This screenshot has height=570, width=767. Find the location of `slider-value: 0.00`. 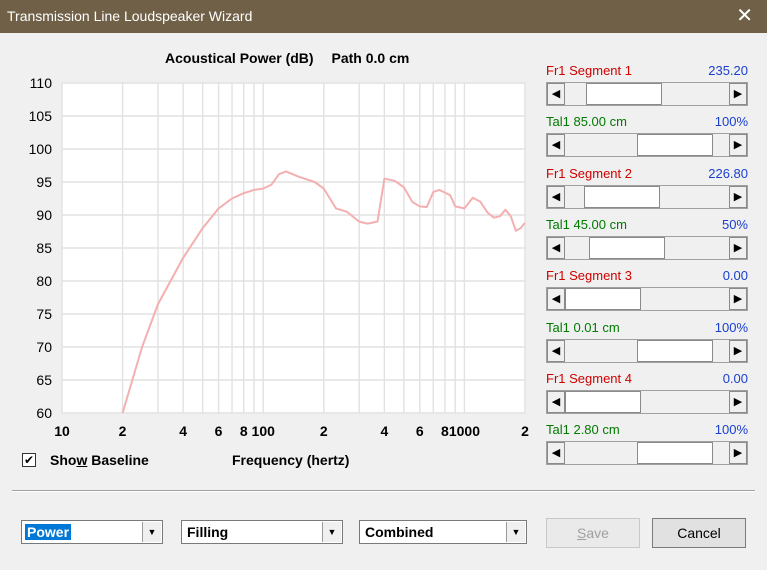

slider-value: 0.00 is located at coordinates (735, 378).